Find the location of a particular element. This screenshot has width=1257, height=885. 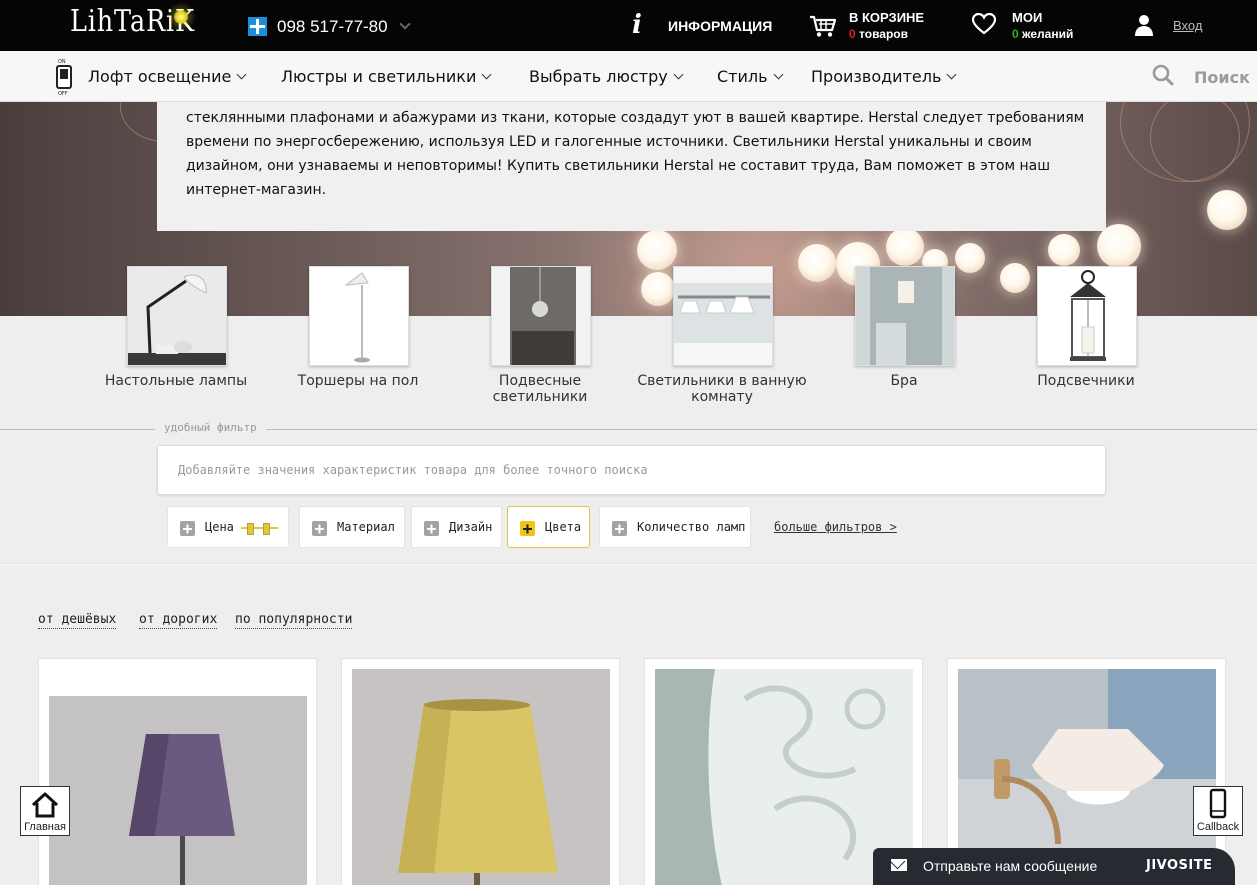

cart-summary: 0 товаров is located at coordinates (878, 34).